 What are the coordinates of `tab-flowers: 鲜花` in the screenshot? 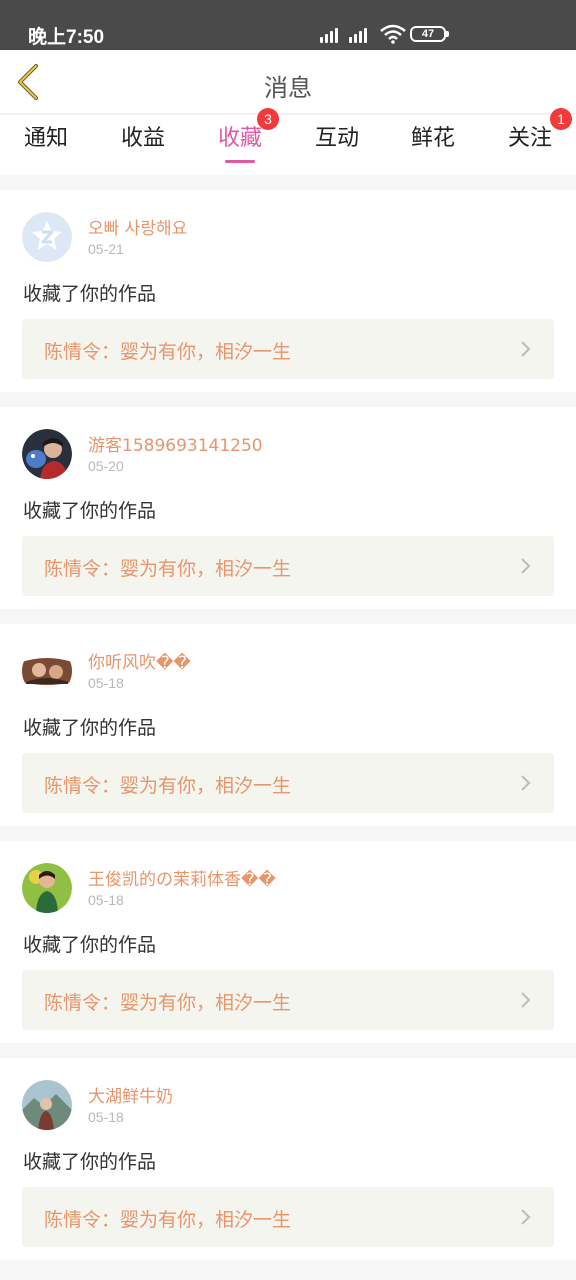 It's located at (433, 145).